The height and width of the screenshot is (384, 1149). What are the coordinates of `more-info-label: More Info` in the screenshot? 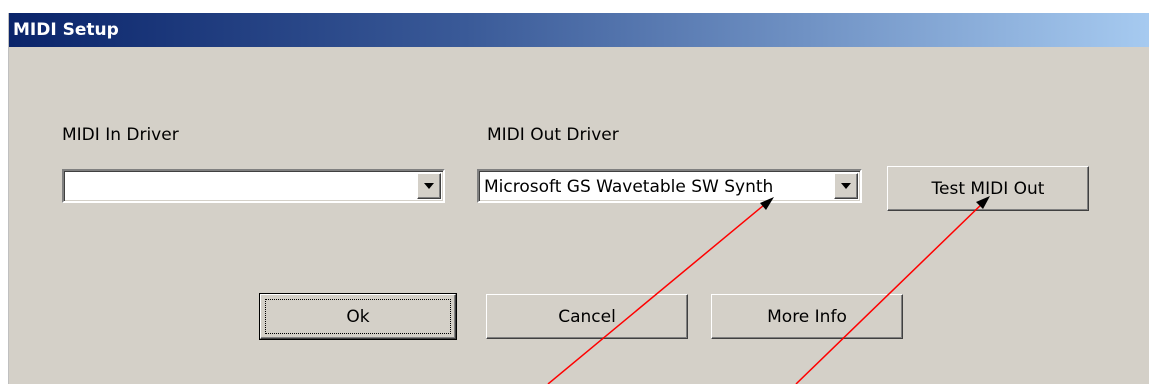 It's located at (807, 316).